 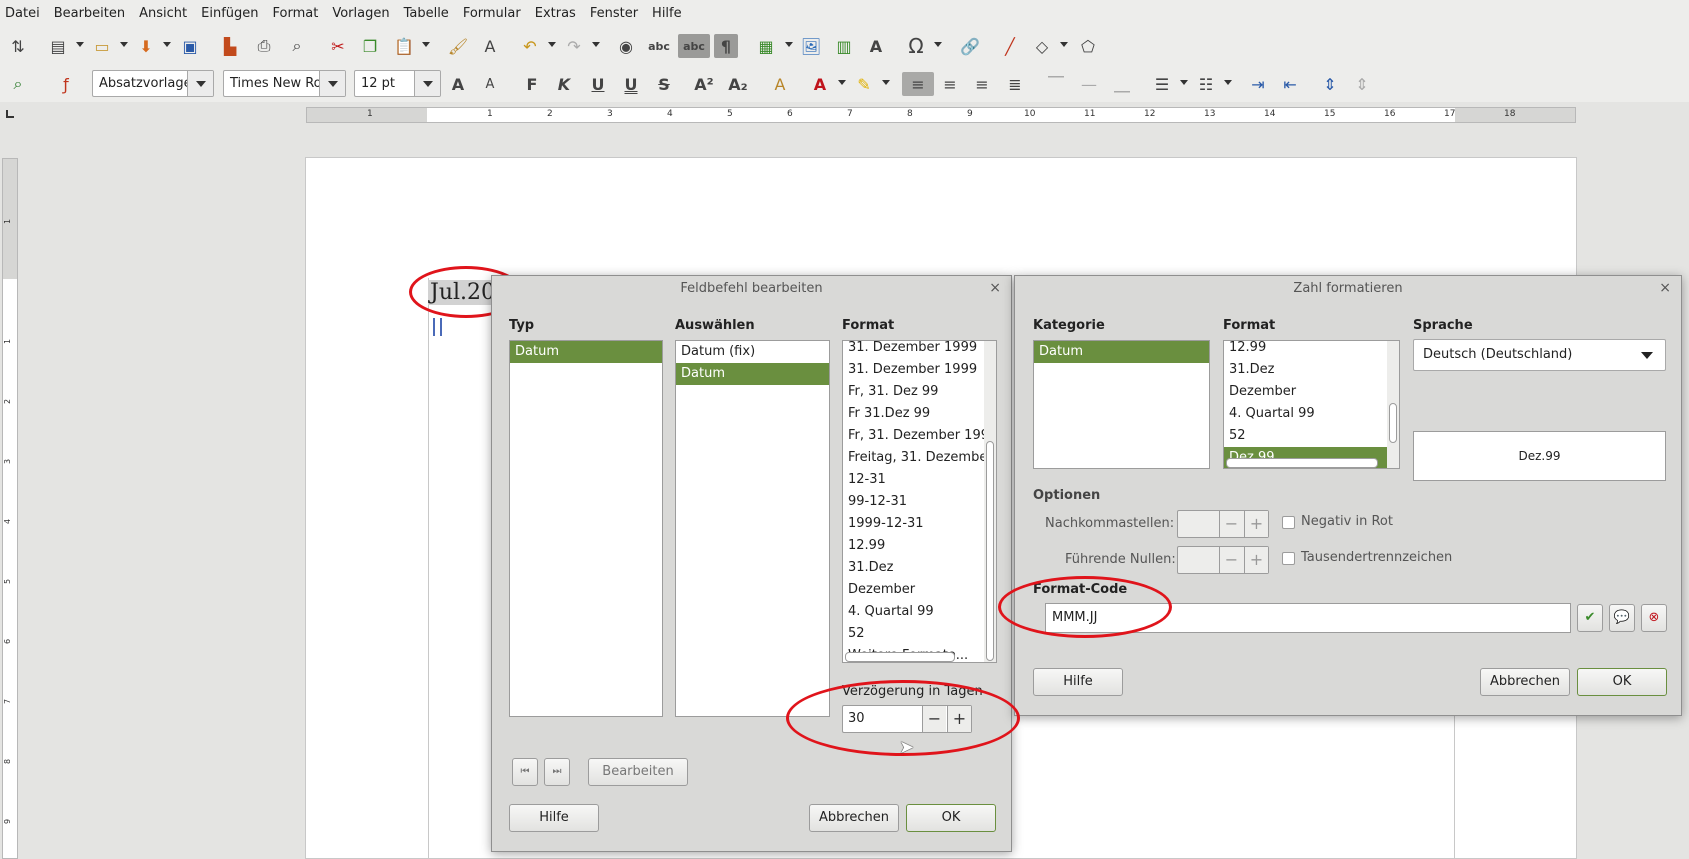 I want to click on redo-dropdown-icon, so click(x=596, y=44).